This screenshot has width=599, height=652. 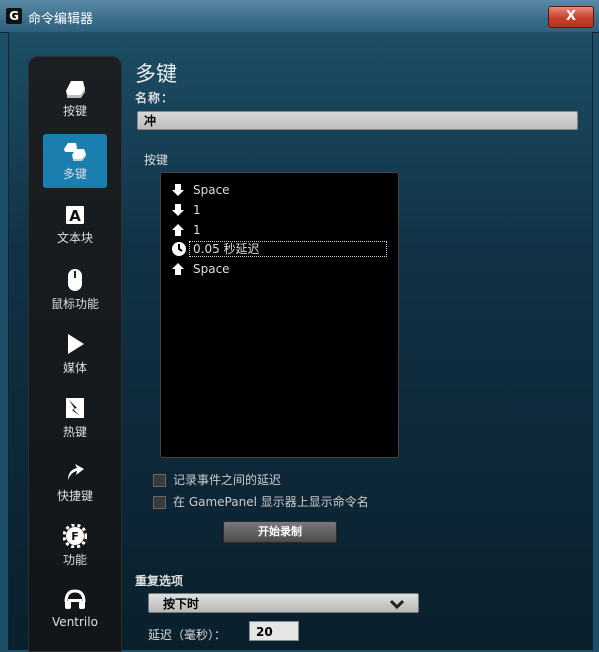 I want to click on keys-label: 按键, so click(x=156, y=160).